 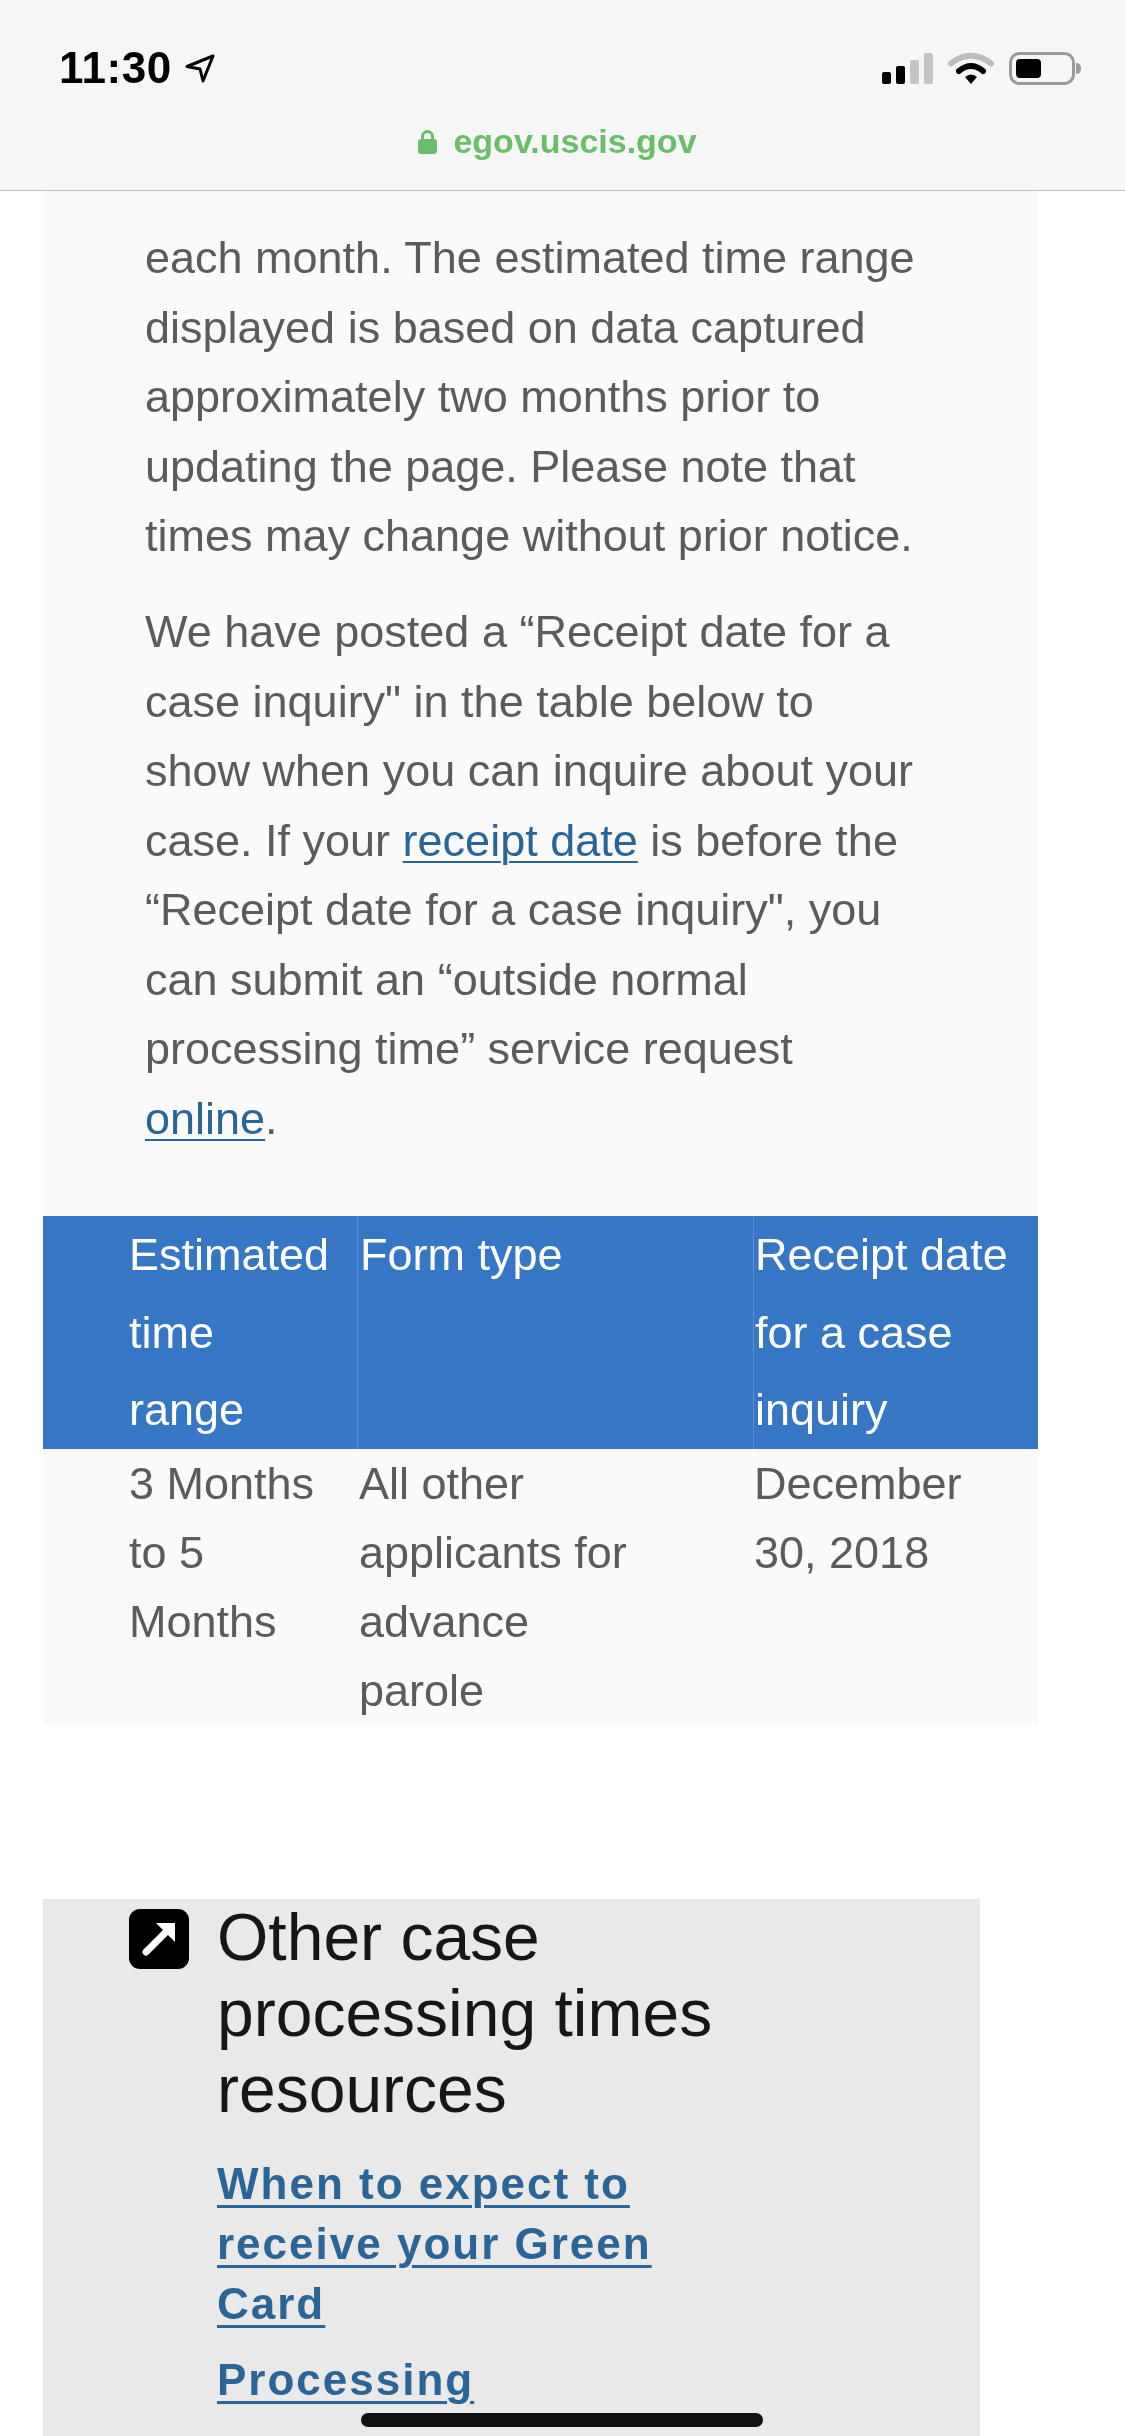 What do you see at coordinates (229, 1332) in the screenshot?
I see `column-header: Estimated time range` at bounding box center [229, 1332].